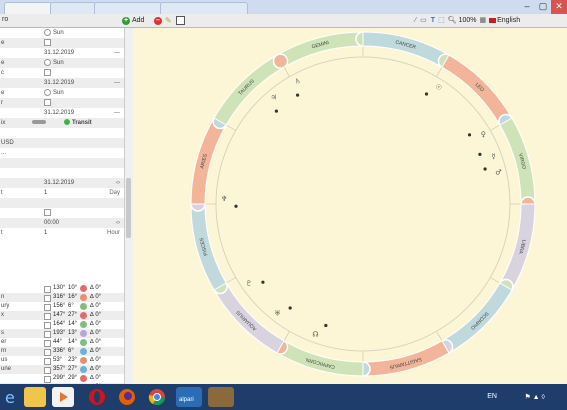 The height and width of the screenshot is (410, 567). What do you see at coordinates (62, 378) in the screenshot?
I see `planet-row: 299° 29° ∆ 0°` at bounding box center [62, 378].